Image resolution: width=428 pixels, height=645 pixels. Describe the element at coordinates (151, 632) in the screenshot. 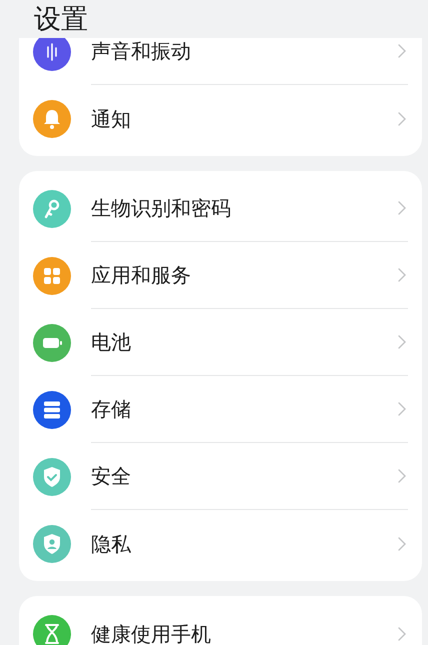

I see `item-label: 健康使用手机` at that location.